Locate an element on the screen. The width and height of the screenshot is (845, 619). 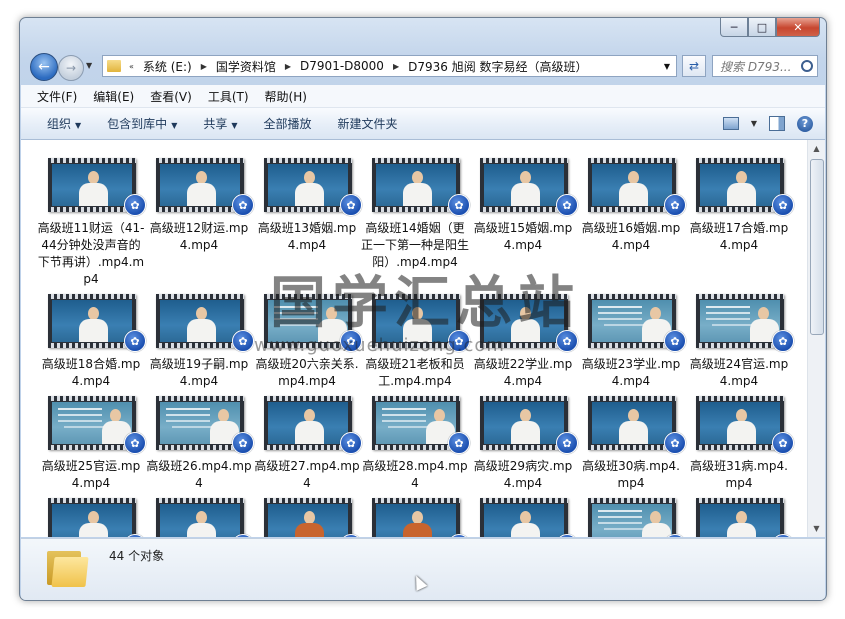
vertical-scrollbar: ▲ ▼ is located at coordinates (816, 338).